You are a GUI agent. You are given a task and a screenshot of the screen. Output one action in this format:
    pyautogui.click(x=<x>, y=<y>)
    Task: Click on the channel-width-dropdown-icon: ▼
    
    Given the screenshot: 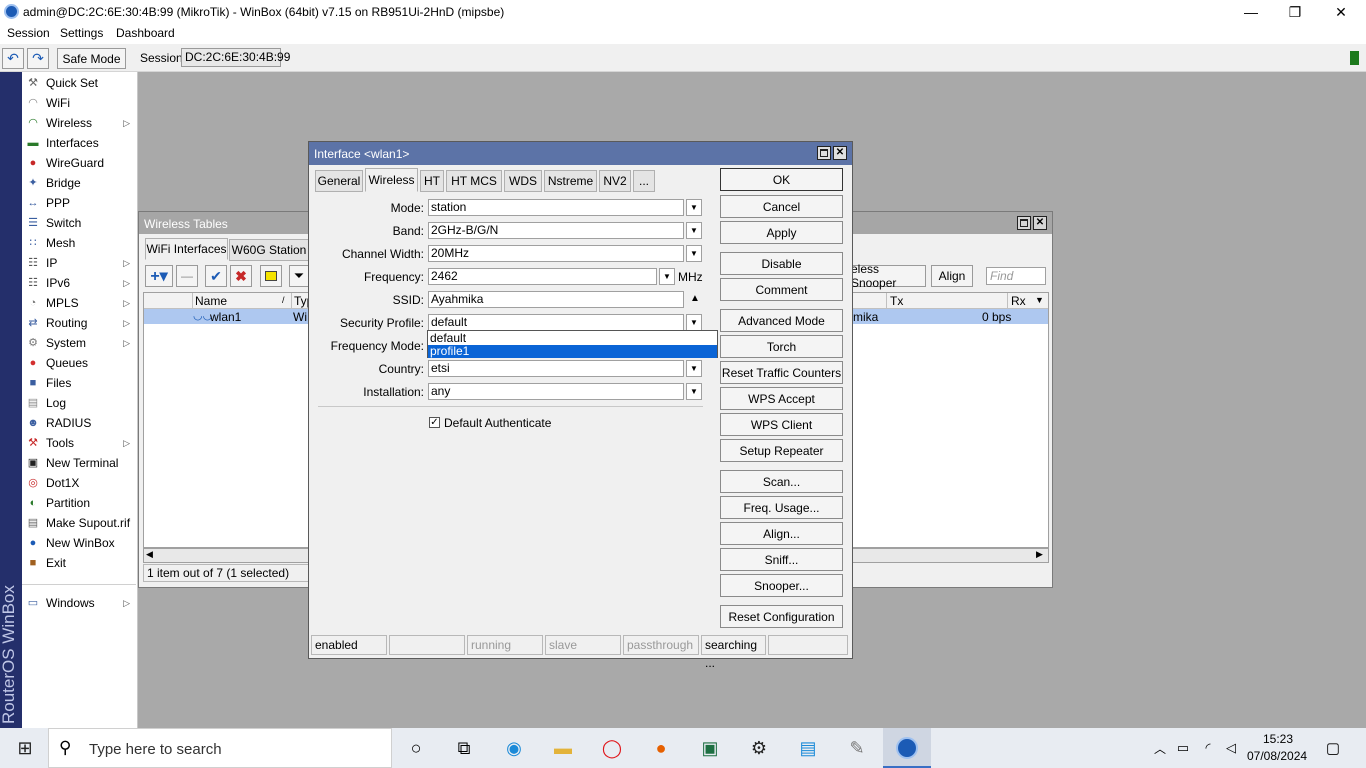 What is the action you would take?
    pyautogui.click(x=694, y=253)
    